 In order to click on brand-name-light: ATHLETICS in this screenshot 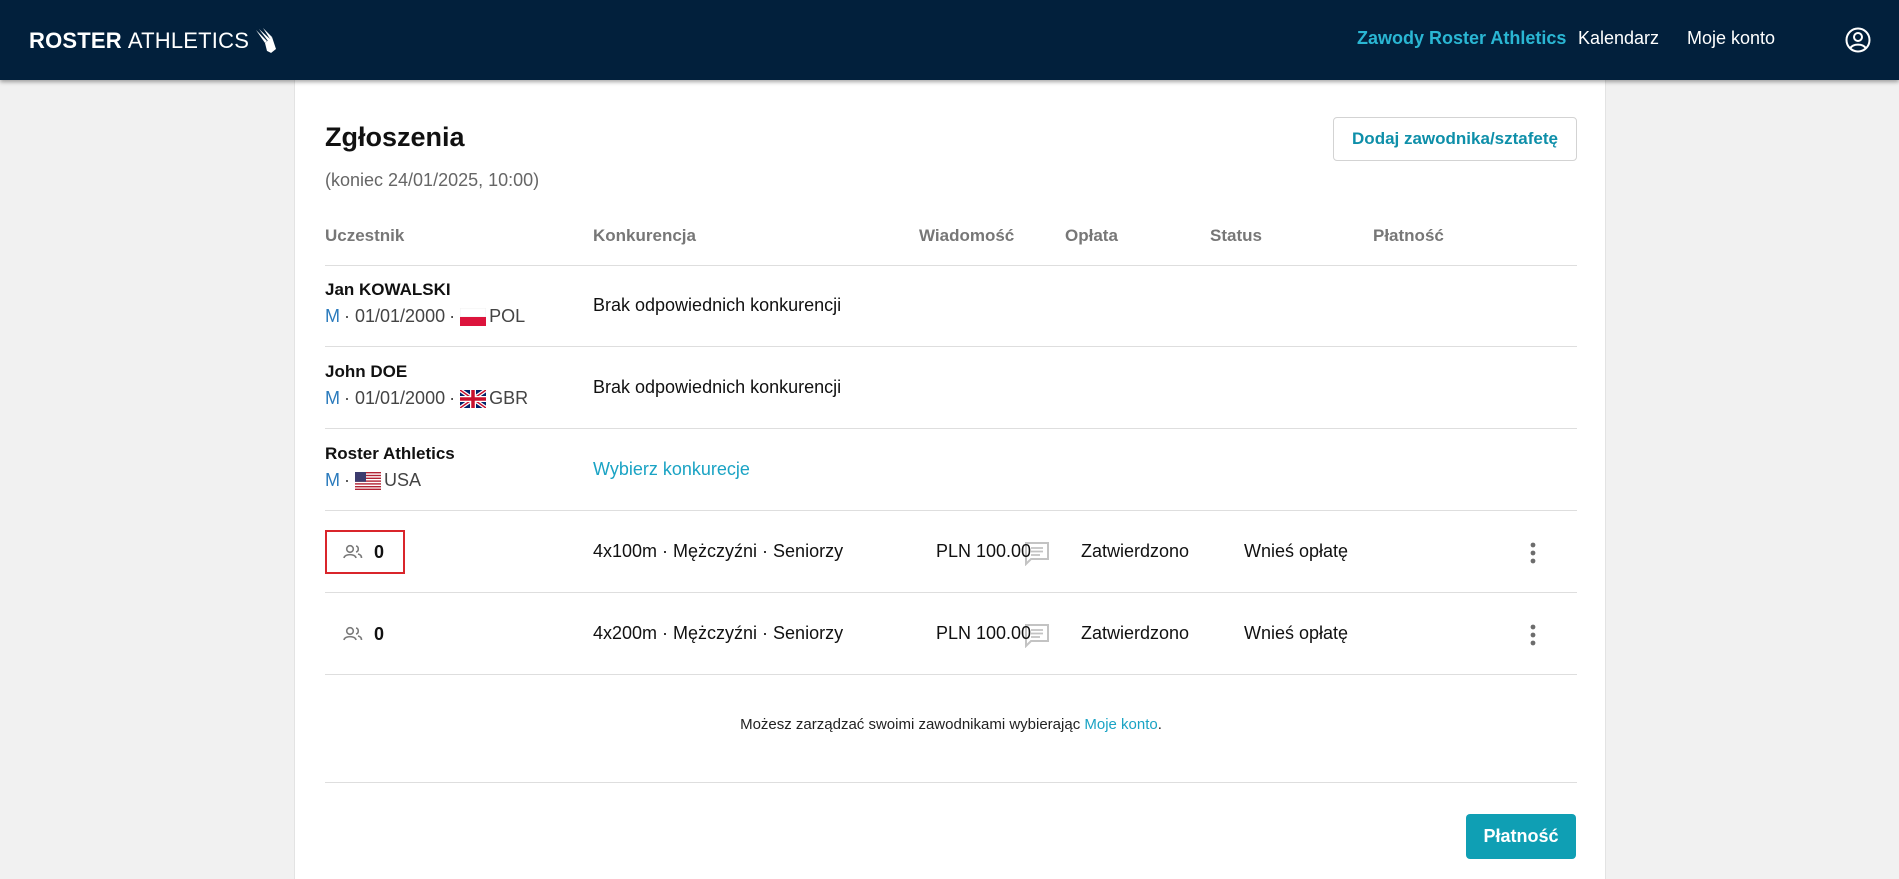, I will do `click(188, 40)`.